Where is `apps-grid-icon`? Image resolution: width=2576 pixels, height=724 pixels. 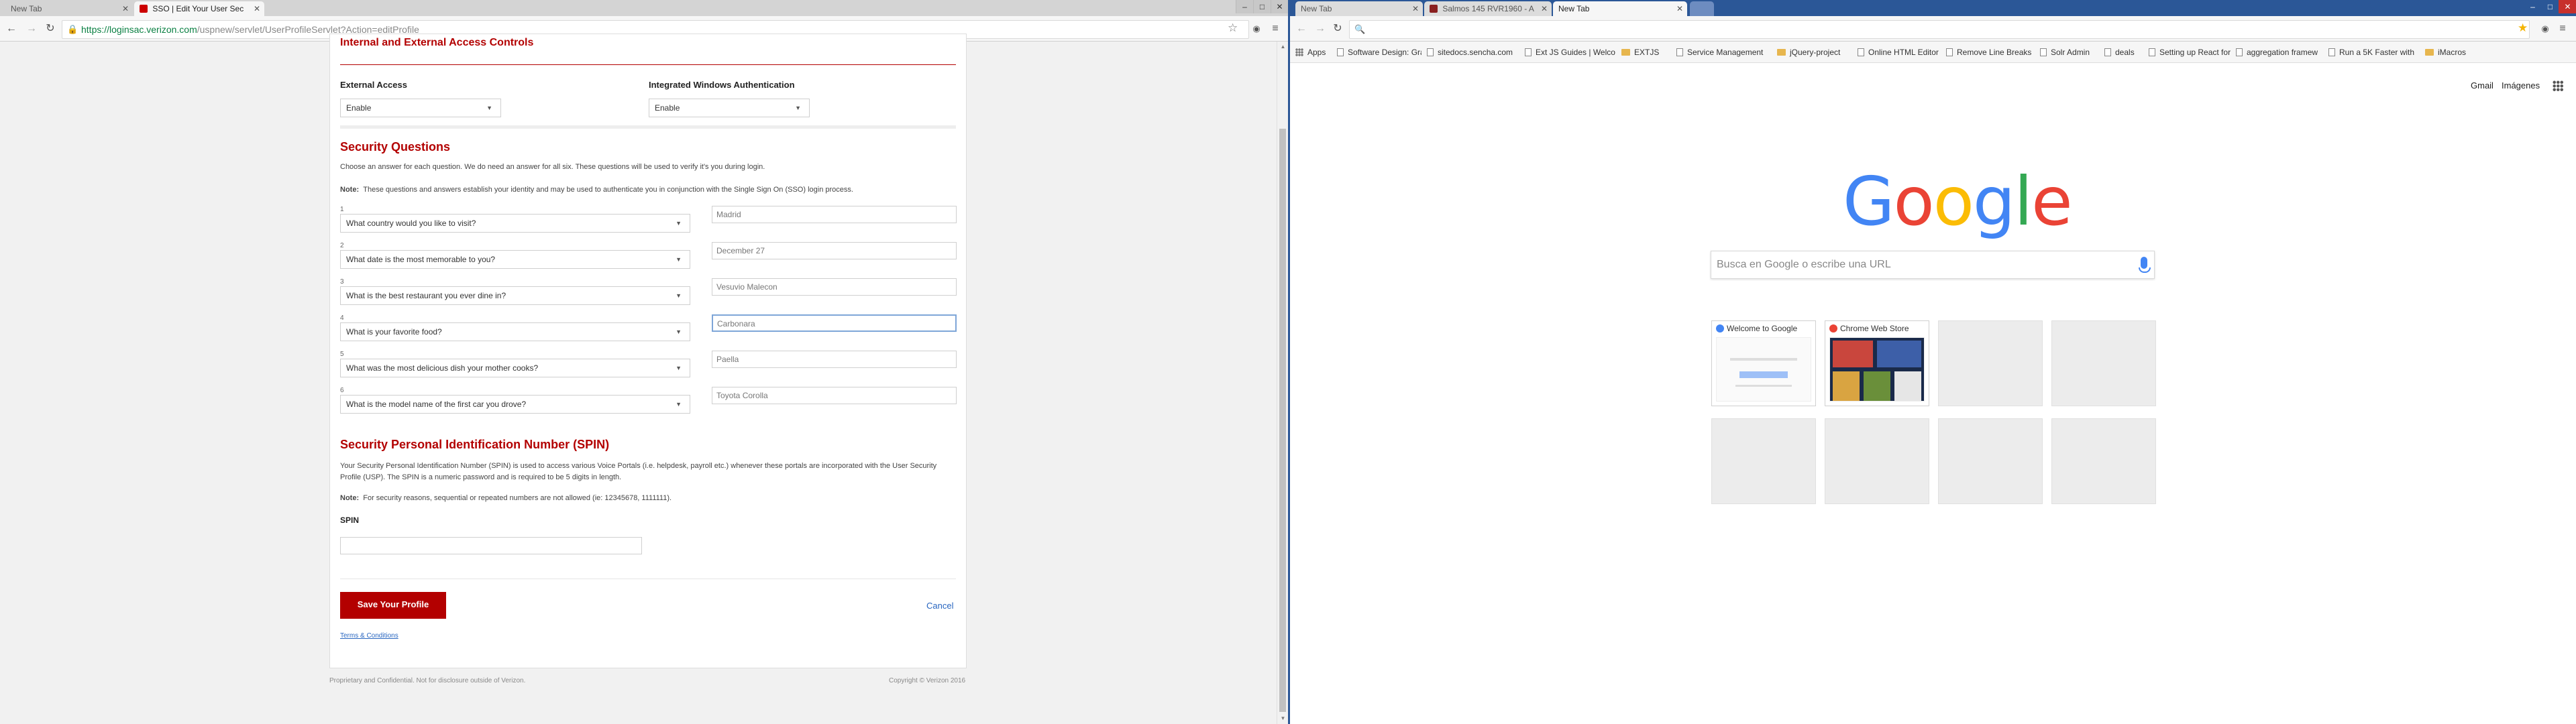 apps-grid-icon is located at coordinates (2558, 85).